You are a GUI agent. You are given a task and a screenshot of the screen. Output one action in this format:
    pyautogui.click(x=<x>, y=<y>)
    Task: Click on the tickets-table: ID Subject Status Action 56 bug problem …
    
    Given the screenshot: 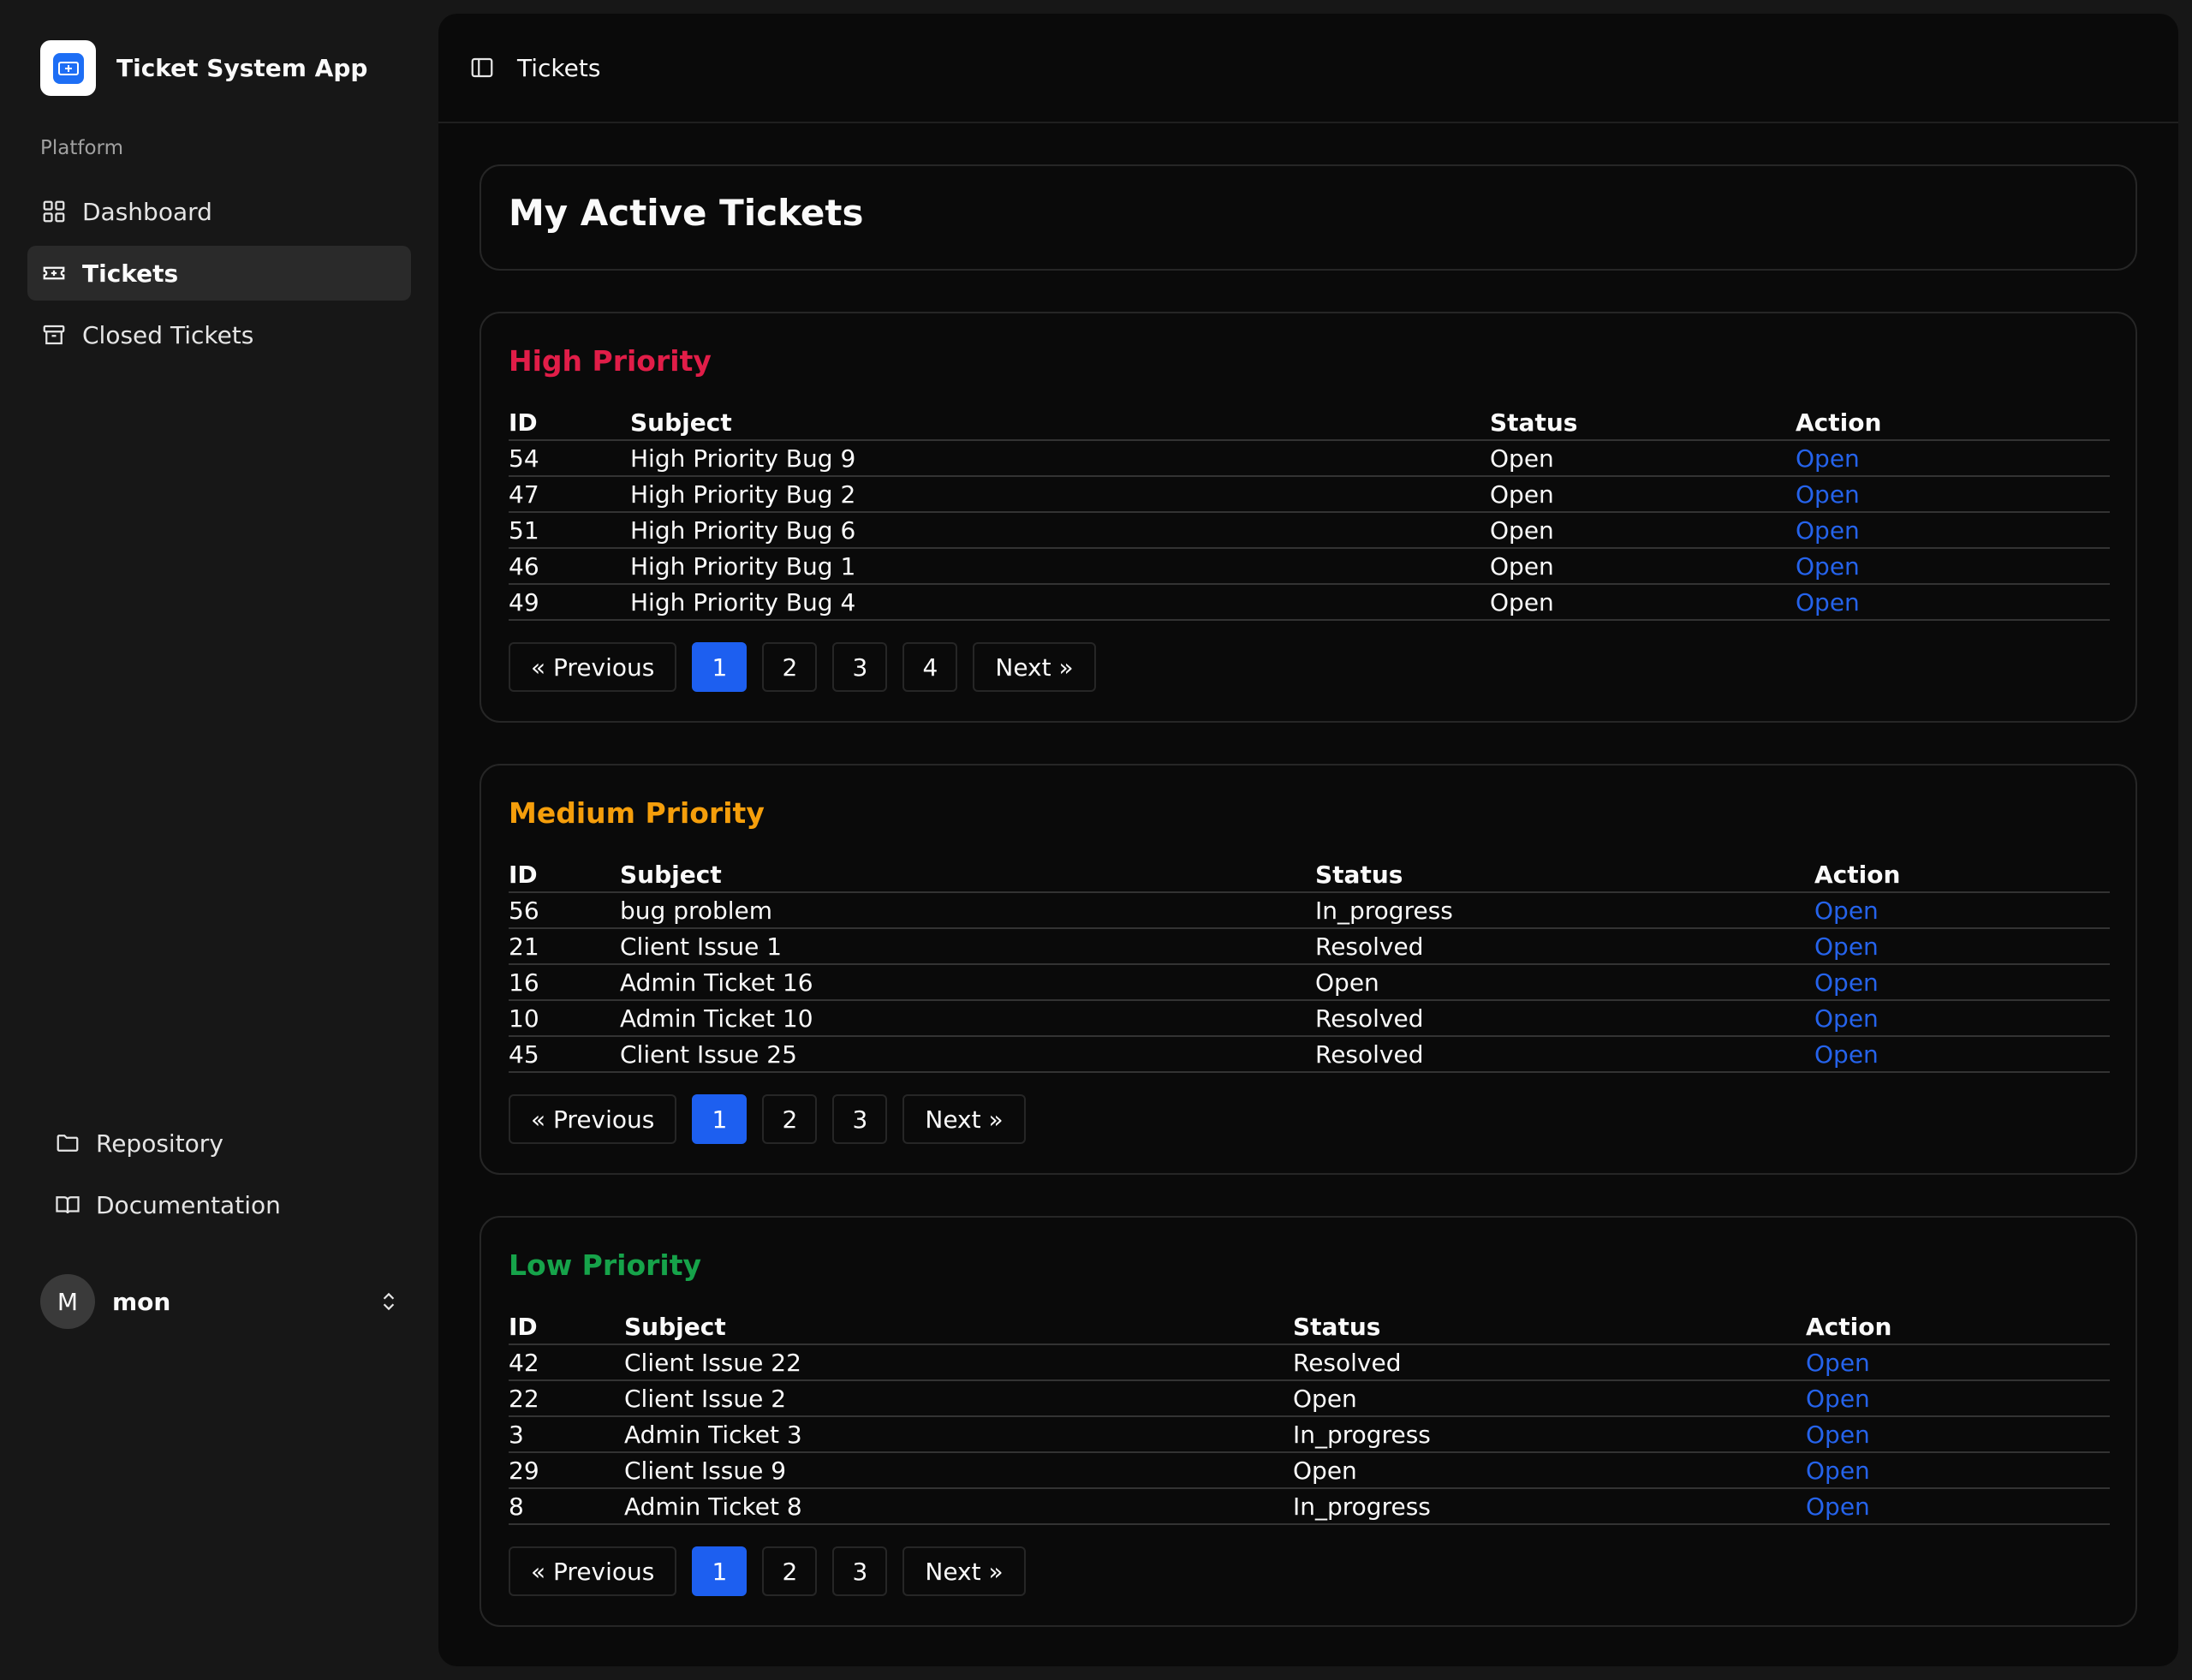 What is the action you would take?
    pyautogui.click(x=1309, y=966)
    